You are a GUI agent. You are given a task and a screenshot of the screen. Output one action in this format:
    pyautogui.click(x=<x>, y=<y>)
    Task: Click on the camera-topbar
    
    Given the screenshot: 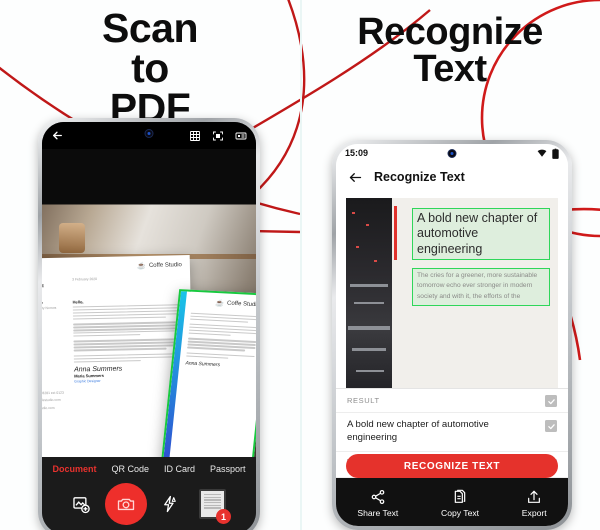 What is the action you would take?
    pyautogui.click(x=149, y=135)
    